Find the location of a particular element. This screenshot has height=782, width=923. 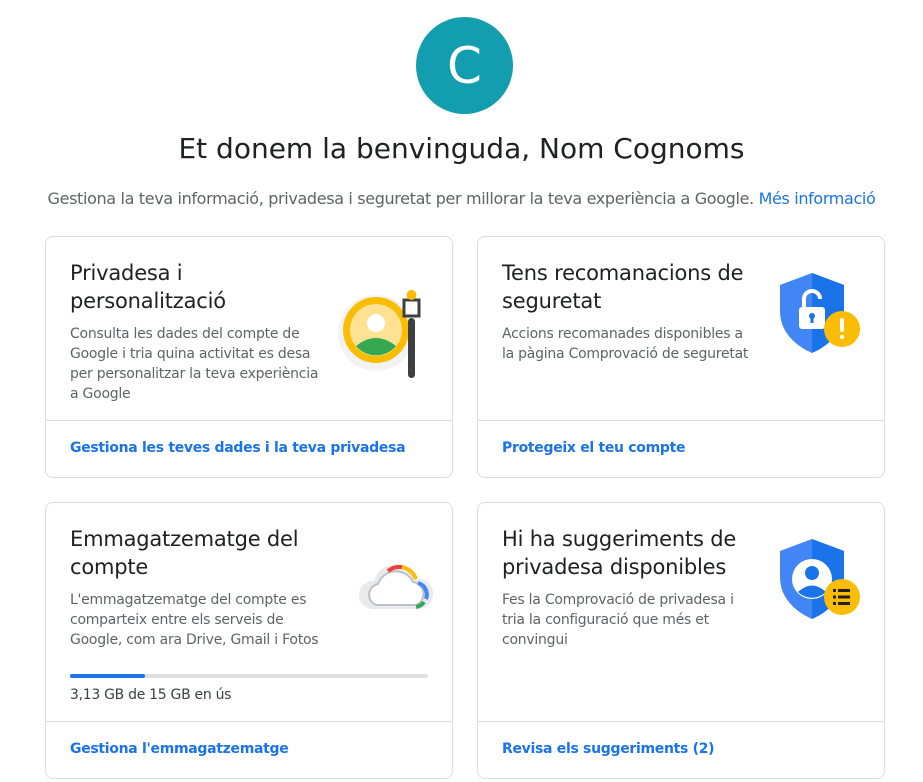

storage-usage-text: 3,13 GB de 15 GB en ús is located at coordinates (151, 695).